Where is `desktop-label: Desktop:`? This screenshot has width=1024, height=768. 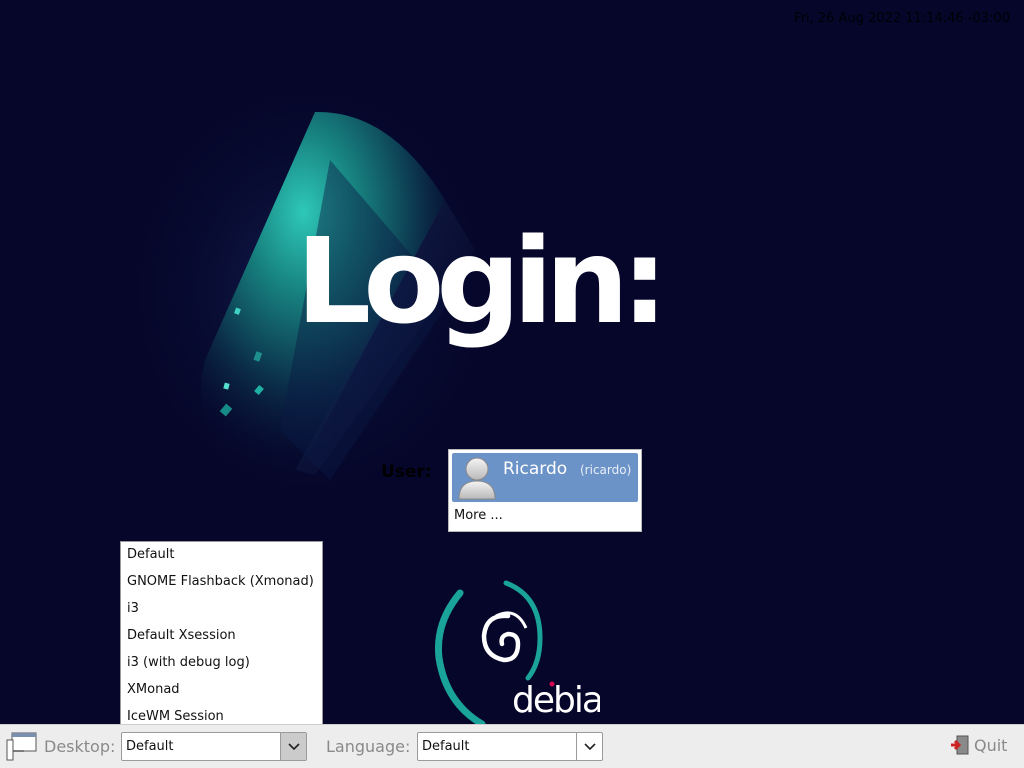 desktop-label: Desktop: is located at coordinates (80, 746).